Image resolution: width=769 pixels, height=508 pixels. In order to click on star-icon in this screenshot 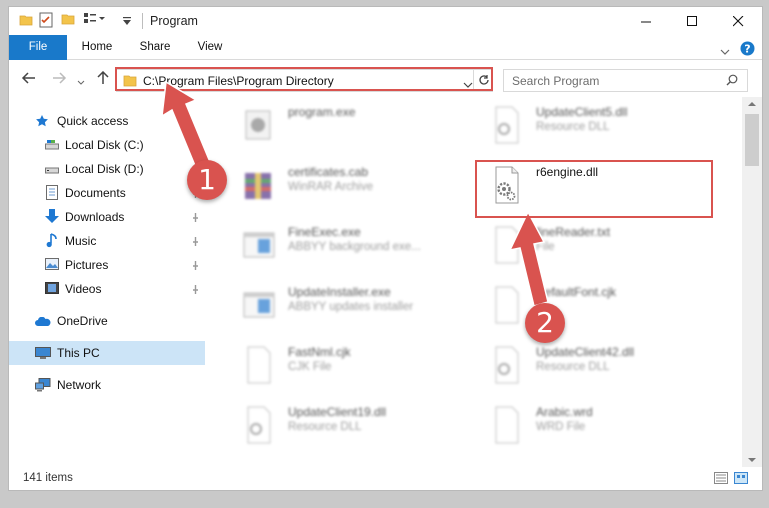, I will do `click(42, 122)`.